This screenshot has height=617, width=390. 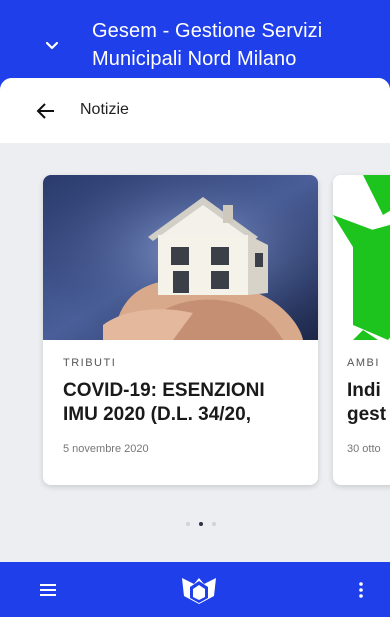 I want to click on chevron-down-icon, so click(x=52, y=46).